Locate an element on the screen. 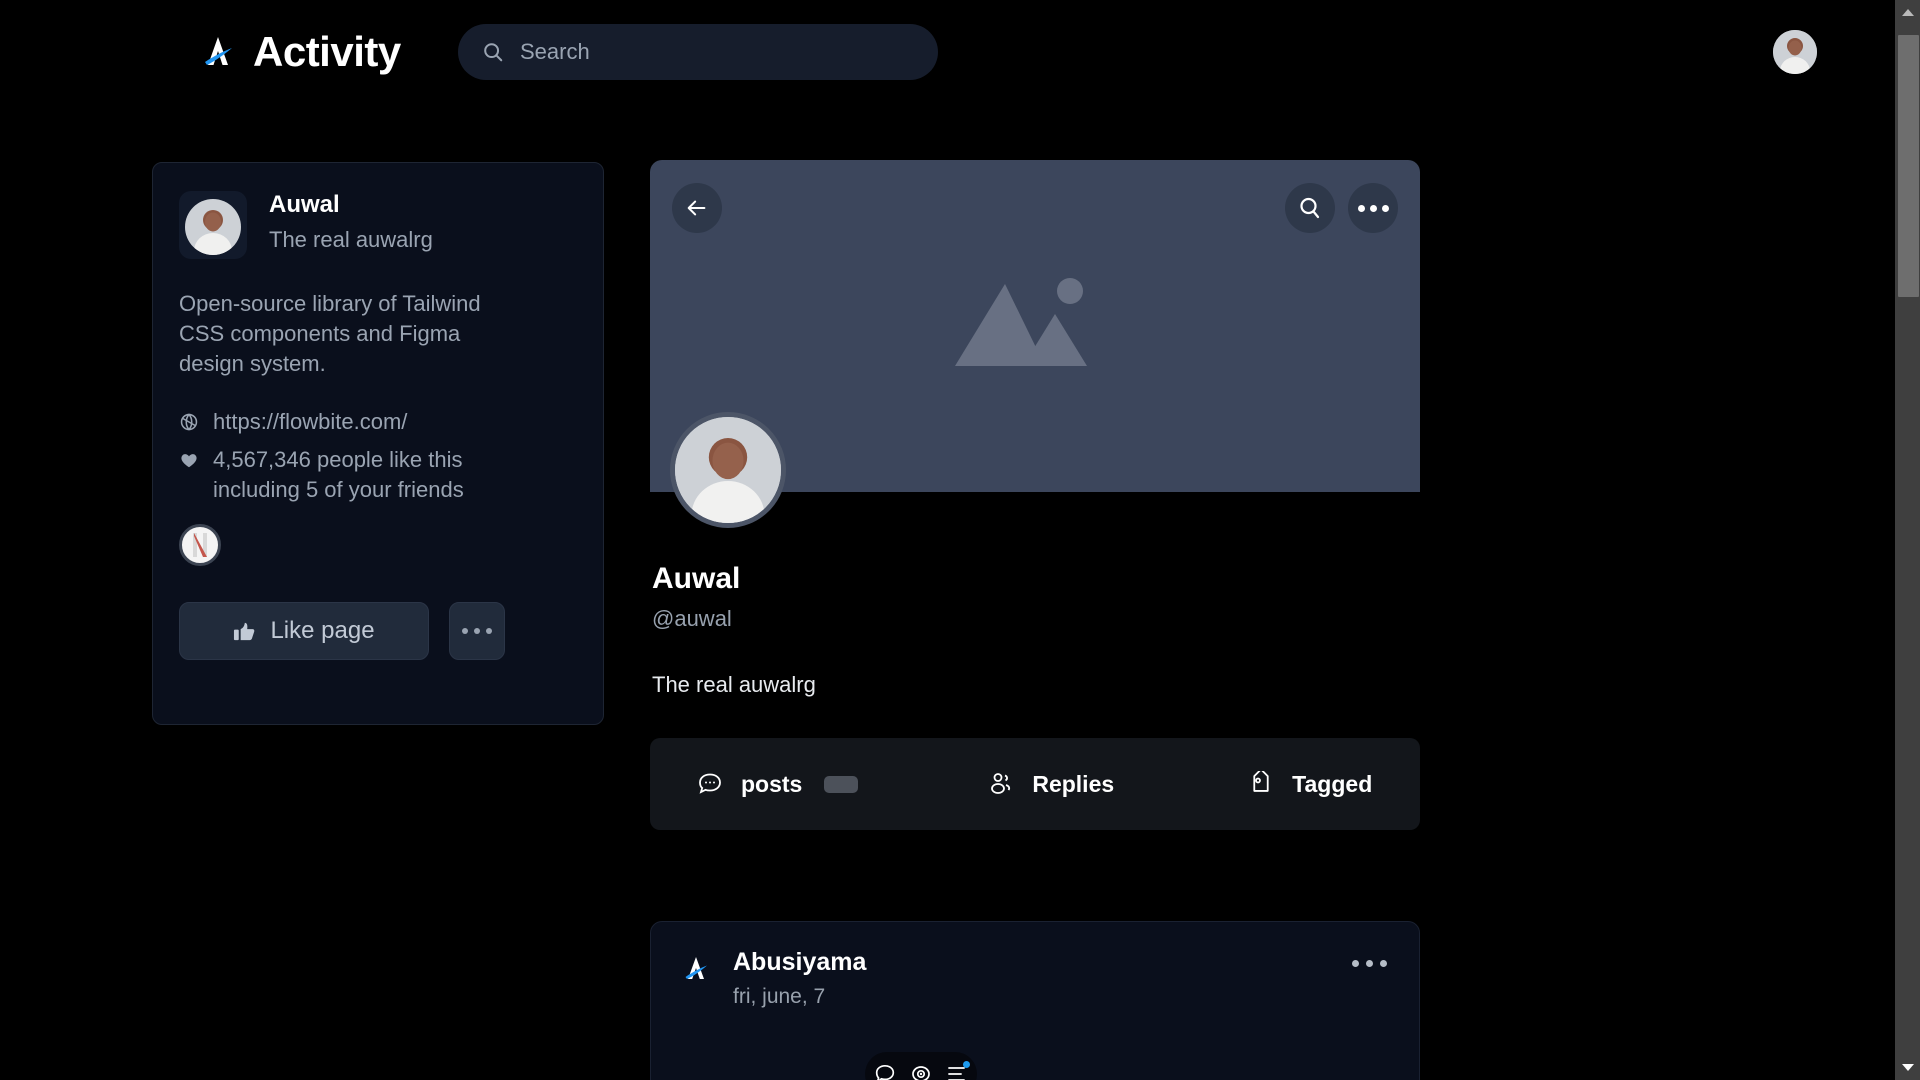 The image size is (1920, 1080). website-link: https://flowbite.com/ is located at coordinates (310, 422).